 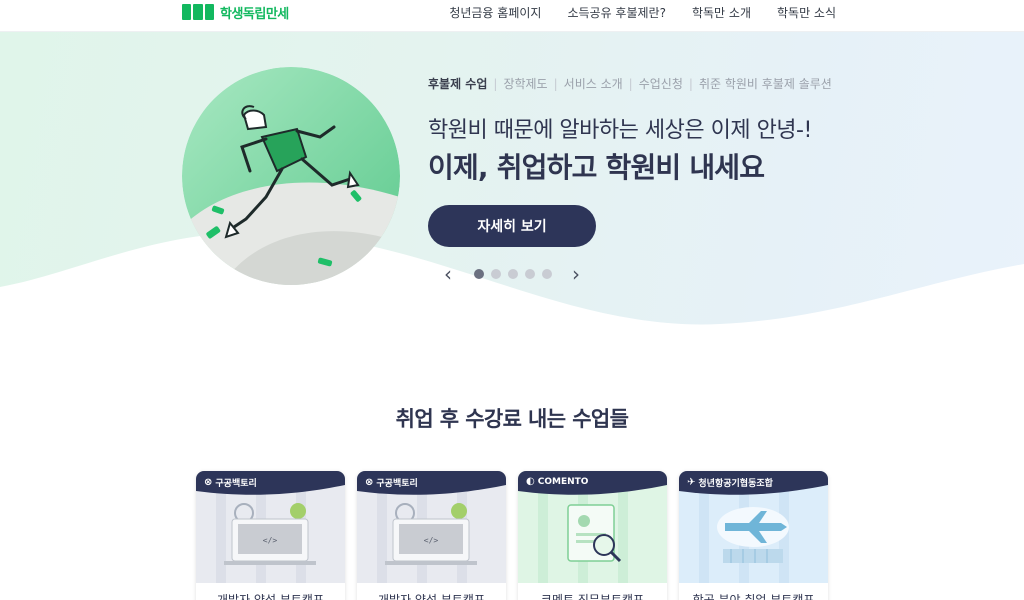 I want to click on subnav-item-deferred-course: 후불제 수업, so click(x=457, y=83).